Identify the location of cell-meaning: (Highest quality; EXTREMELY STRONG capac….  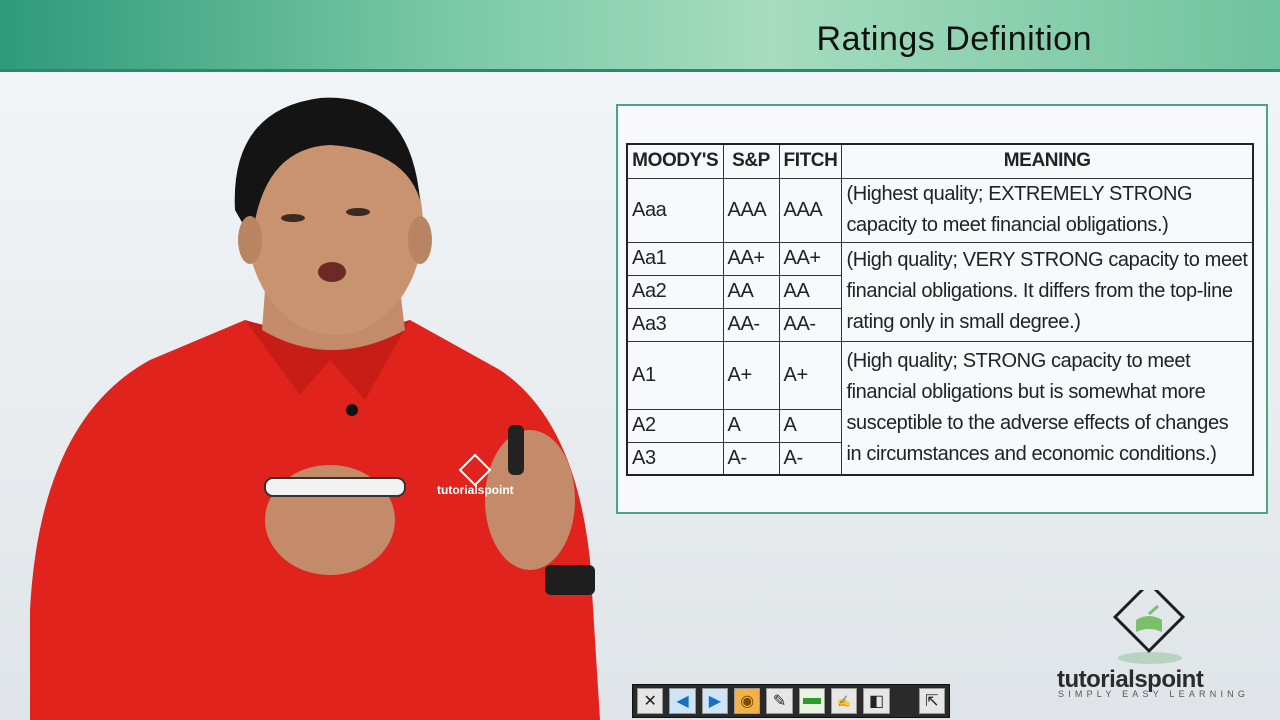
(1047, 210).